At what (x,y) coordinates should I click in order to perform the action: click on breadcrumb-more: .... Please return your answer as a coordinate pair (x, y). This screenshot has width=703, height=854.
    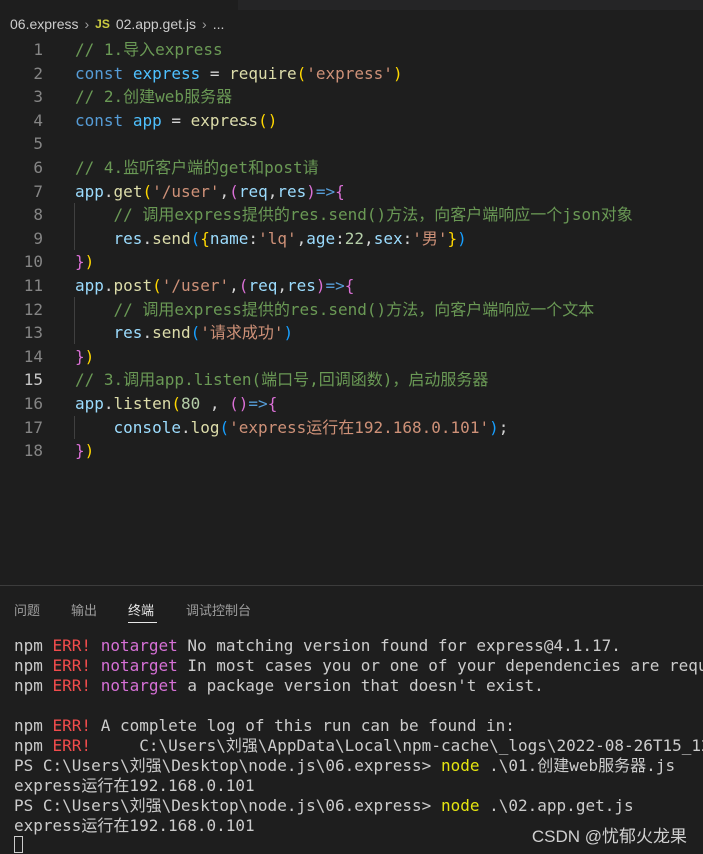
    Looking at the image, I should click on (219, 24).